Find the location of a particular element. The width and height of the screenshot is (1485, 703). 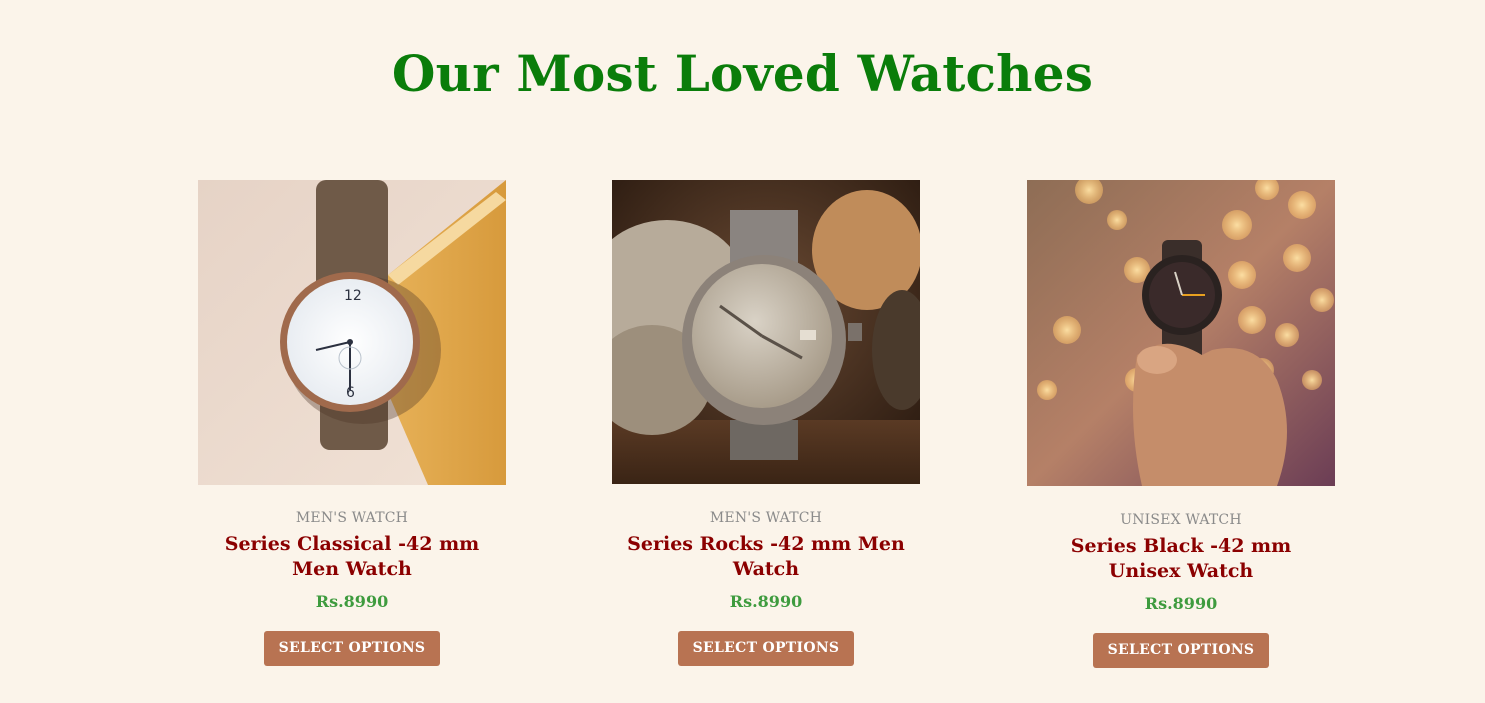

product-name: Series Black -42 mm Unisex Watch is located at coordinates (1181, 559).